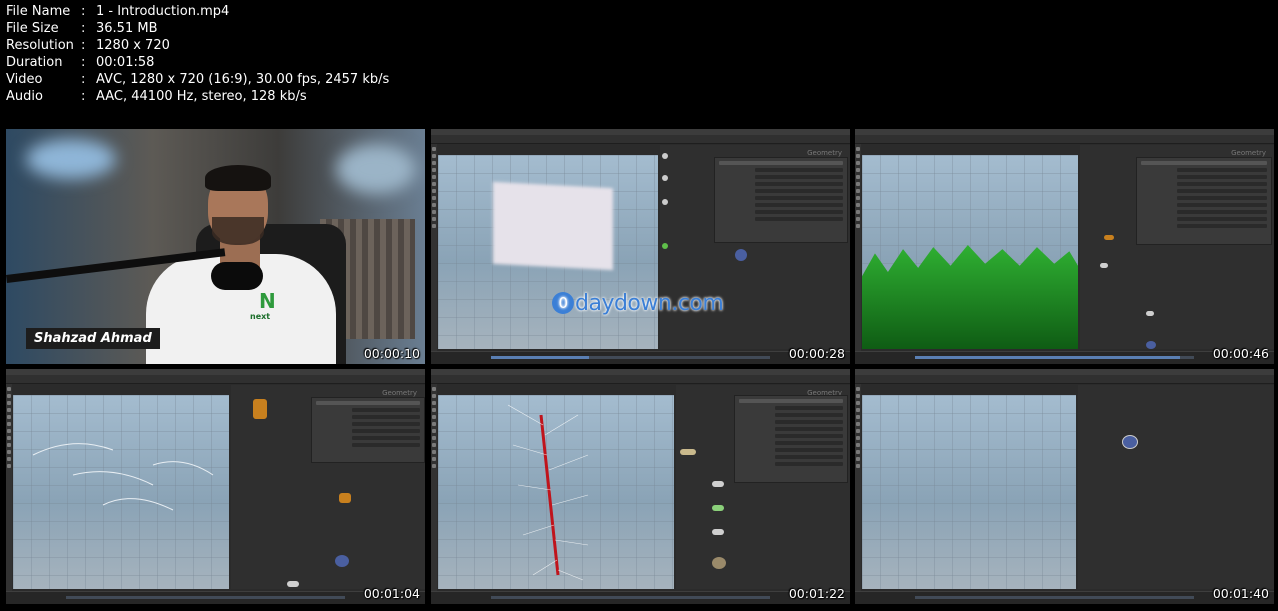  Describe the element at coordinates (38, 11) in the screenshot. I see `info-label: File Name` at that location.